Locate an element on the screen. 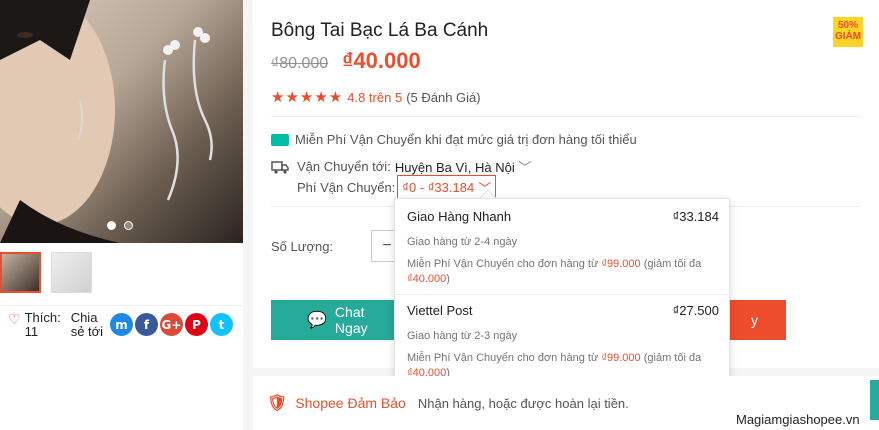  promo-cap: ₫40.000 is located at coordinates (427, 279).